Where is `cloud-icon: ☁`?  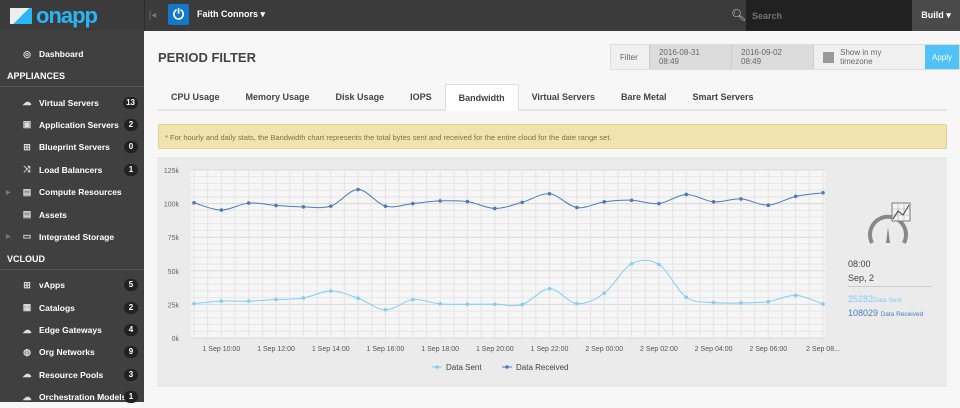
cloud-icon: ☁ is located at coordinates (27, 102).